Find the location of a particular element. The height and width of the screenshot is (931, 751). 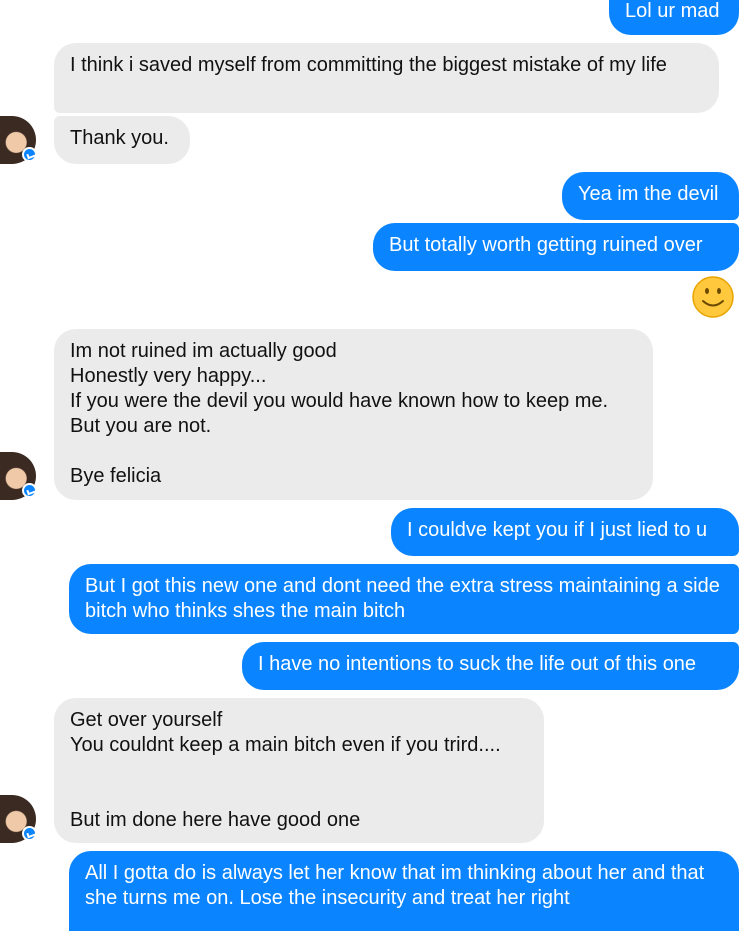

message-bubble-outgoing: Lol ur mad is located at coordinates (674, 17).